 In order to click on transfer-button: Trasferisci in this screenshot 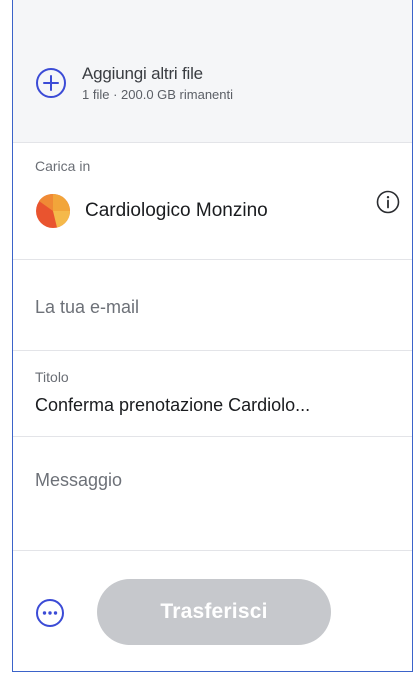, I will do `click(214, 612)`.